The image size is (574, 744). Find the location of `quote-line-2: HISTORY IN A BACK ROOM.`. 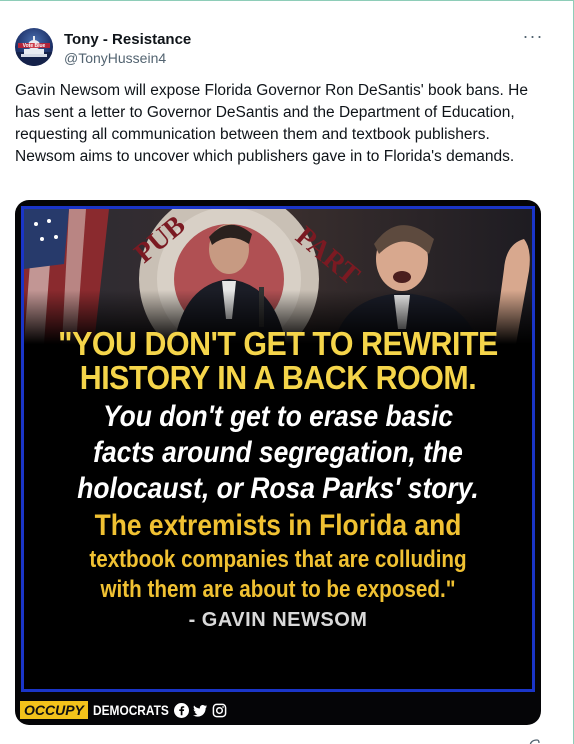

quote-line-2: HISTORY IN A BACK ROOM. is located at coordinates (278, 377).